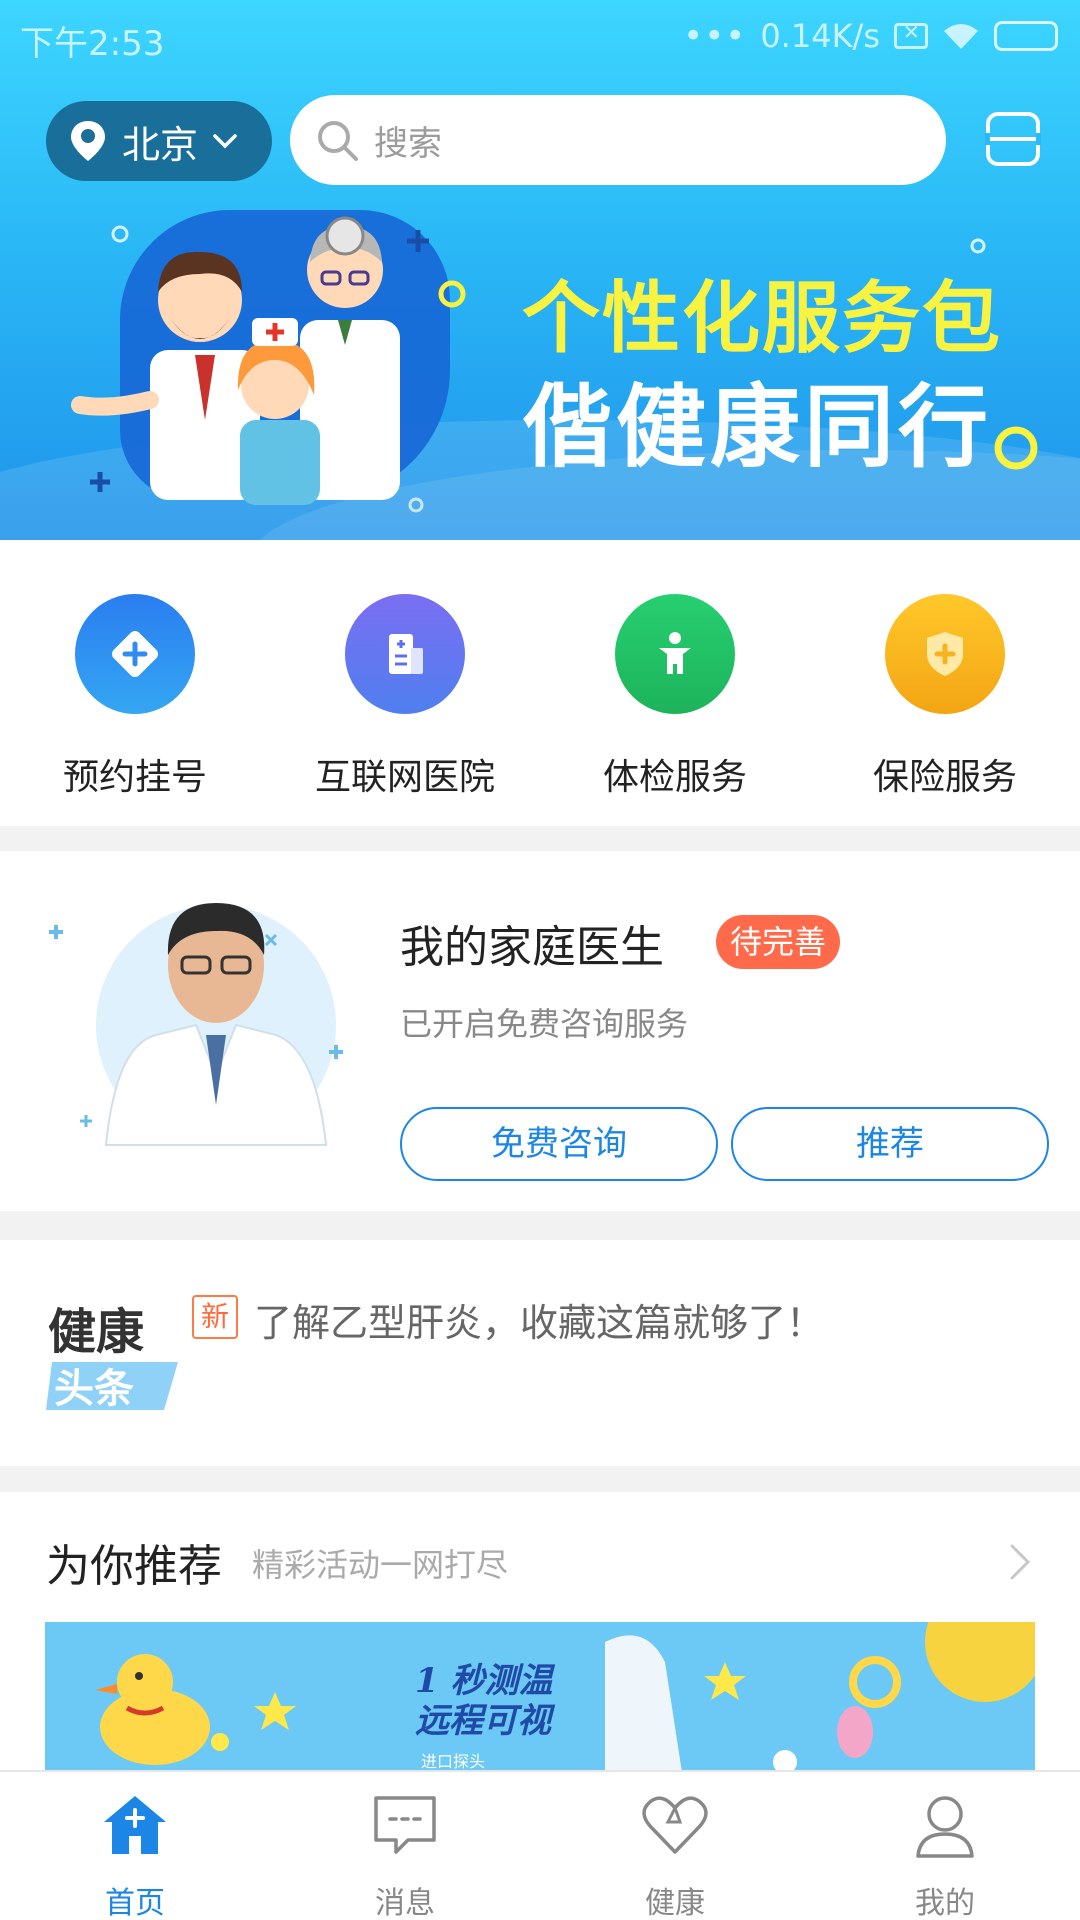 The height and width of the screenshot is (1920, 1080). I want to click on home-icon, so click(135, 1825).